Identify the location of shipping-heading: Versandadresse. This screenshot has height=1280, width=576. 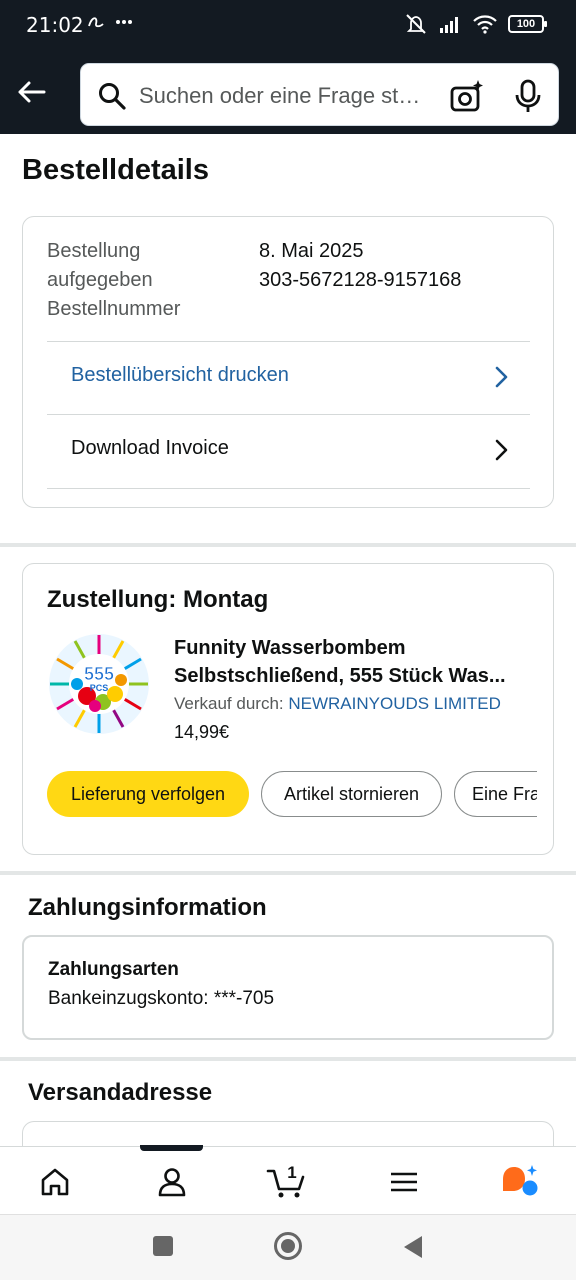
(120, 1092).